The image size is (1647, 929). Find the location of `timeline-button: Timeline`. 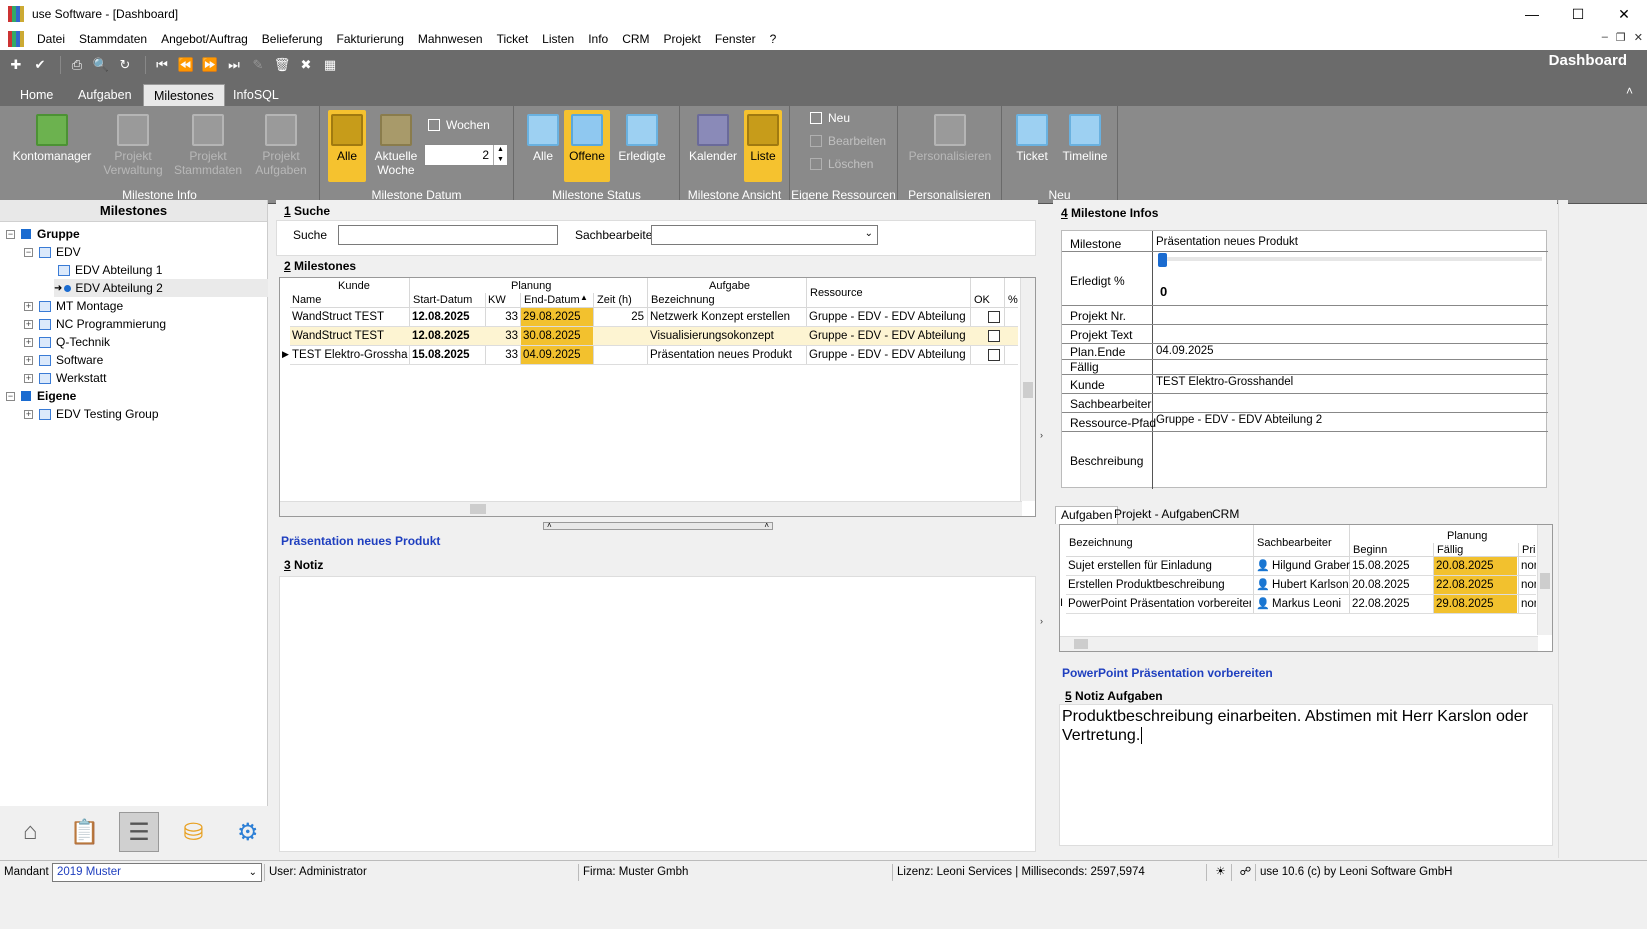

timeline-button: Timeline is located at coordinates (1085, 146).